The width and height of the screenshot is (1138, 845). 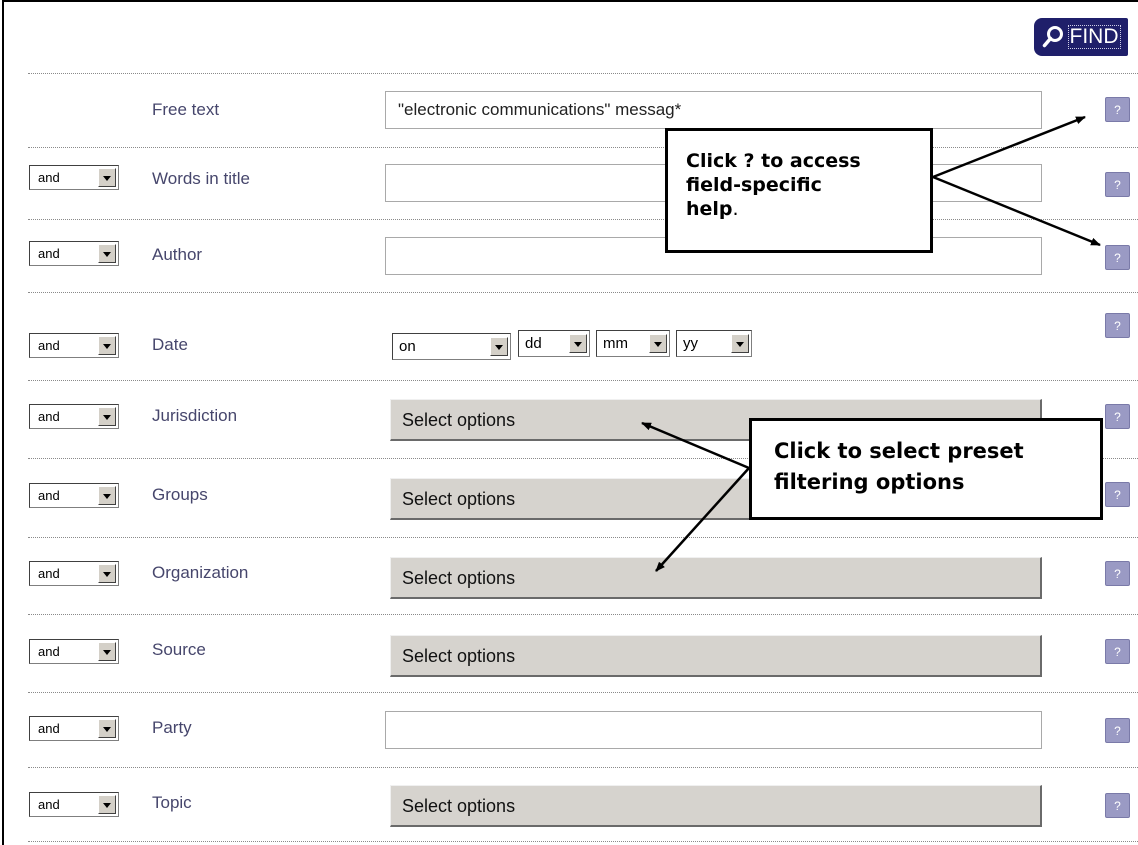 I want to click on operator-select-source: and, so click(x=74, y=651).